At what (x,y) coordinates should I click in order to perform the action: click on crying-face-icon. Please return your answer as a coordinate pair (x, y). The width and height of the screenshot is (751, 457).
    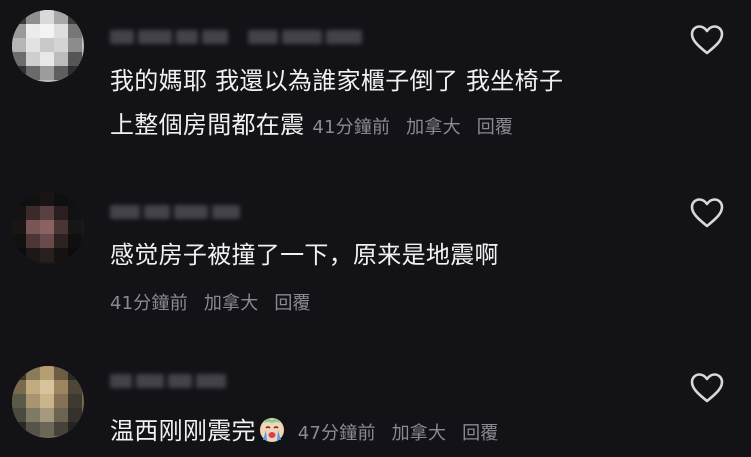
    Looking at the image, I should click on (271, 430).